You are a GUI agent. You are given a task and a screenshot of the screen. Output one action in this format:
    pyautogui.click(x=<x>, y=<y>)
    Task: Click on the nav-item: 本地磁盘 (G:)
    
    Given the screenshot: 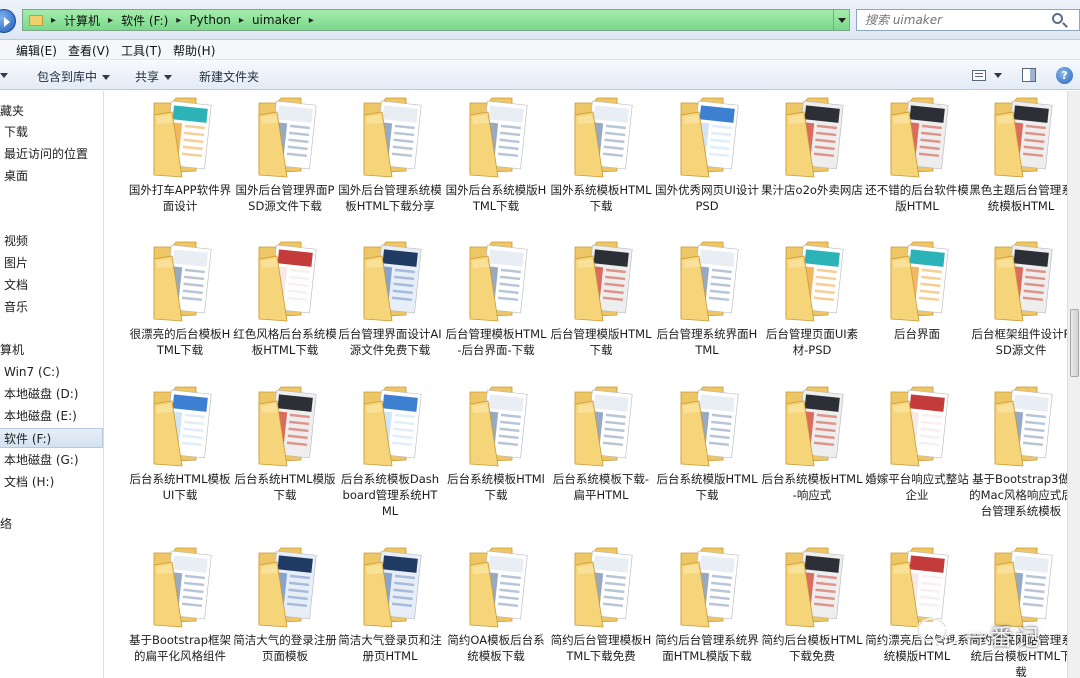 What is the action you would take?
    pyautogui.click(x=51, y=460)
    